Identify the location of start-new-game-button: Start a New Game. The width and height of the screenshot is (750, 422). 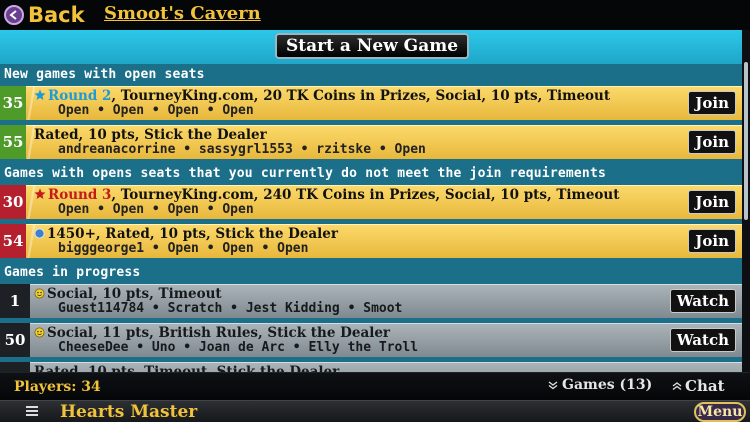
(372, 46).